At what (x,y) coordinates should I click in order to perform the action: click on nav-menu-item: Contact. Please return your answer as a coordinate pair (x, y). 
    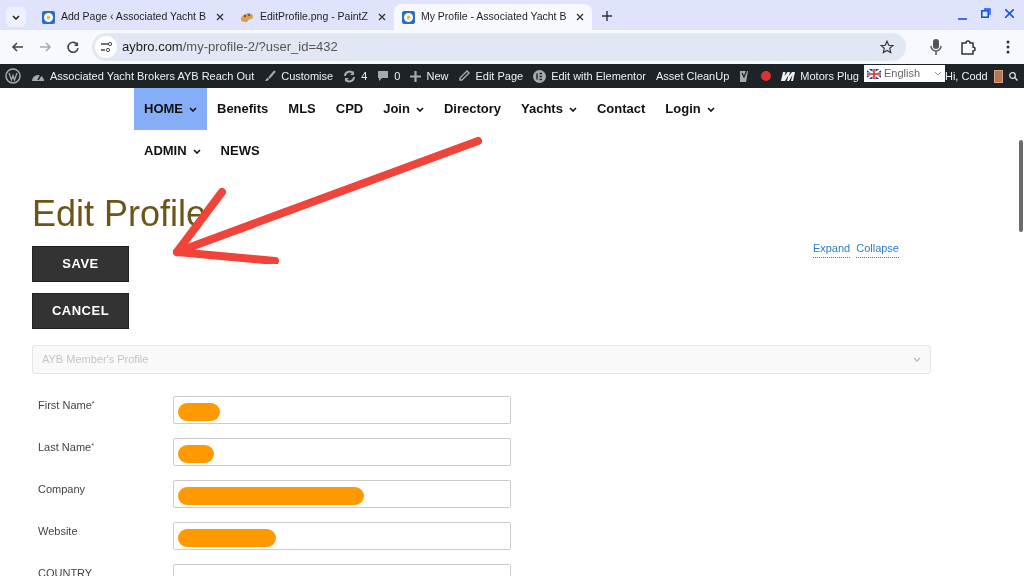
    Looking at the image, I should click on (621, 109).